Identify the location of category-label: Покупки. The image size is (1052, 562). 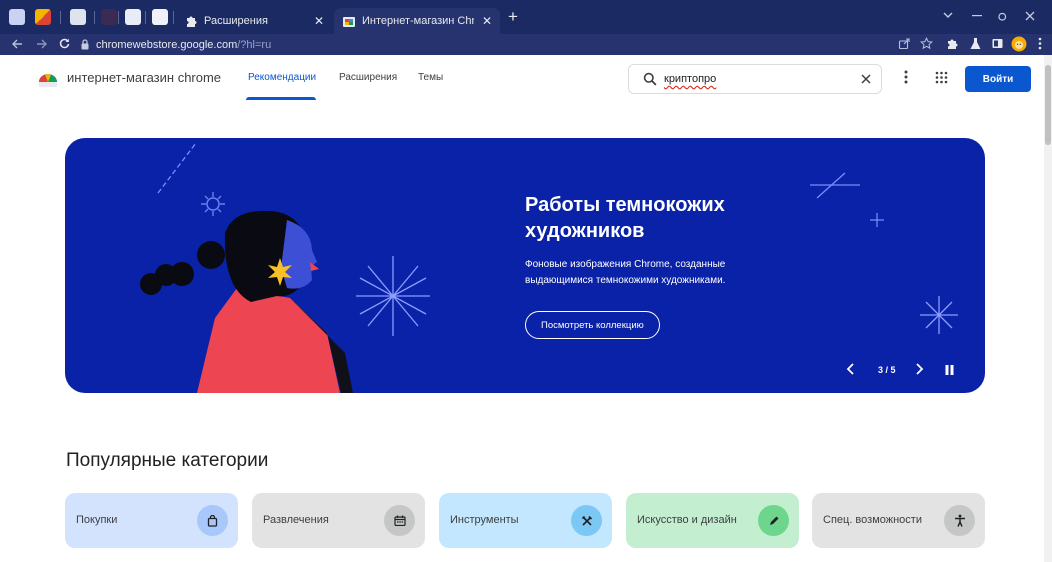
(97, 520).